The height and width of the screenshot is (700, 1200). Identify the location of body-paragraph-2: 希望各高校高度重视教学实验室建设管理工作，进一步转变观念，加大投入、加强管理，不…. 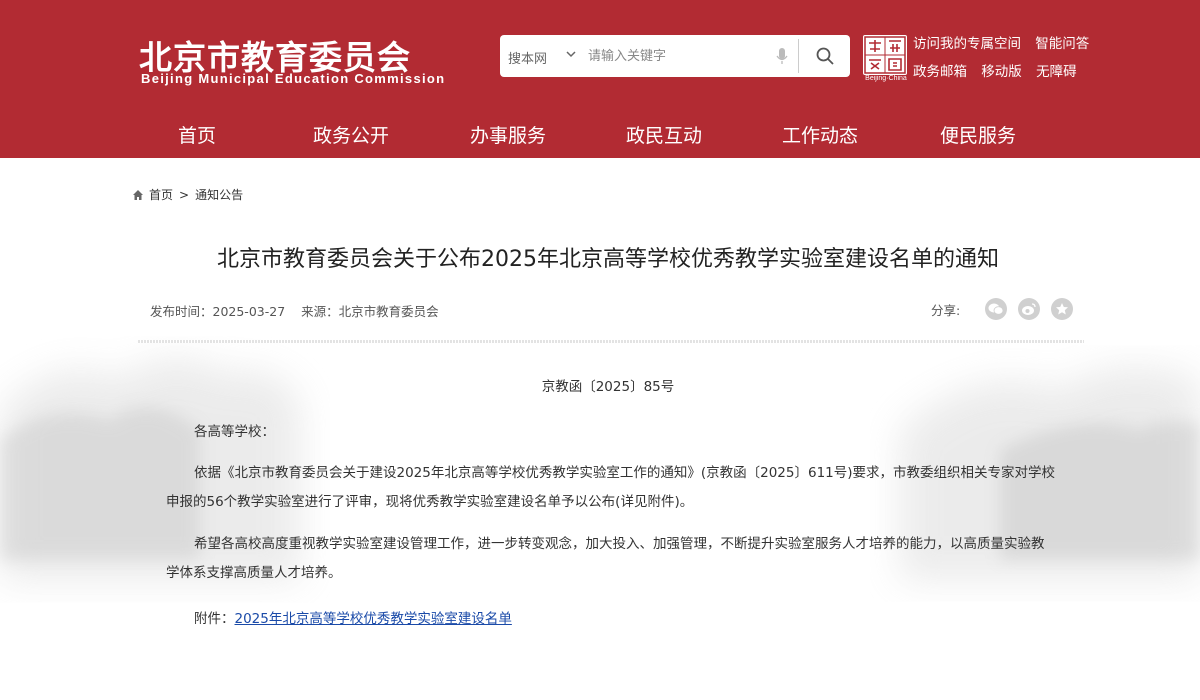
(605, 558).